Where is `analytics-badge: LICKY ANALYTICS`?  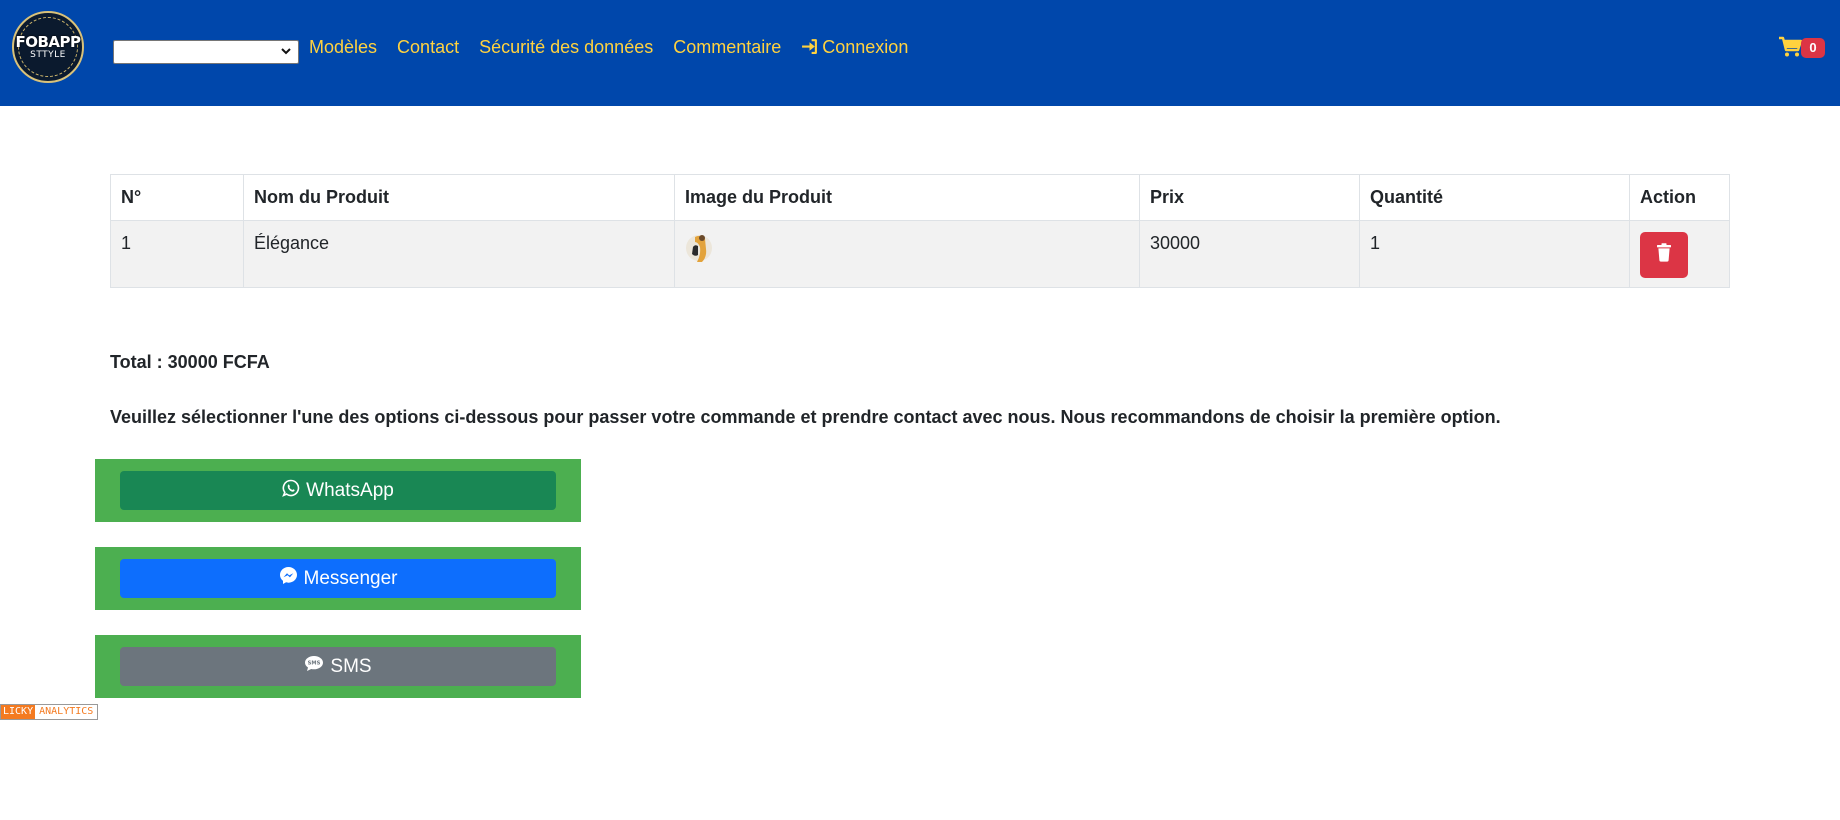 analytics-badge: LICKY ANALYTICS is located at coordinates (49, 712).